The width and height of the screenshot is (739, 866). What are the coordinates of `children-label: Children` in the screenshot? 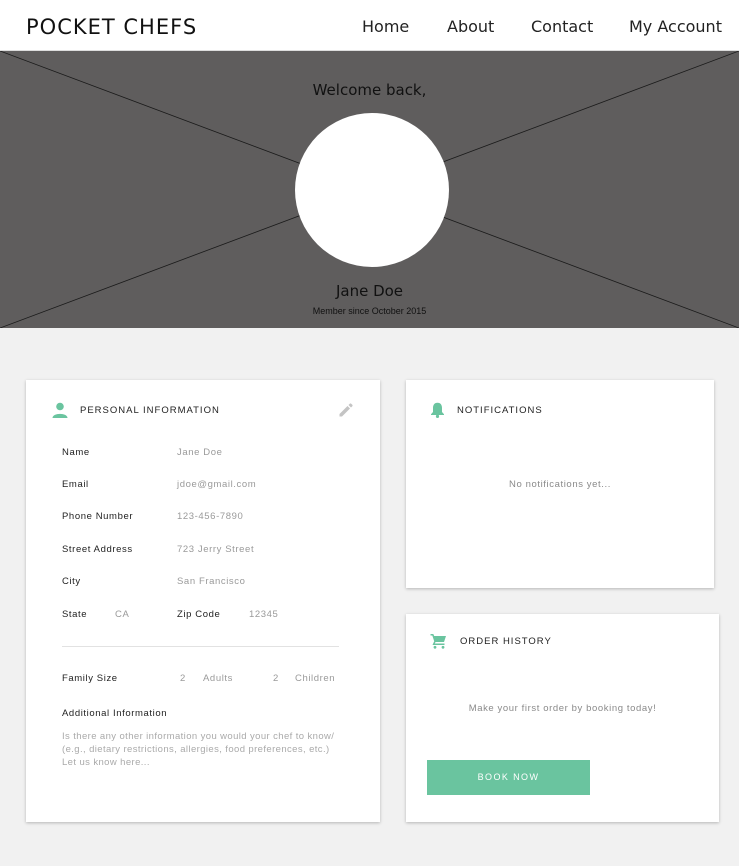 It's located at (315, 678).